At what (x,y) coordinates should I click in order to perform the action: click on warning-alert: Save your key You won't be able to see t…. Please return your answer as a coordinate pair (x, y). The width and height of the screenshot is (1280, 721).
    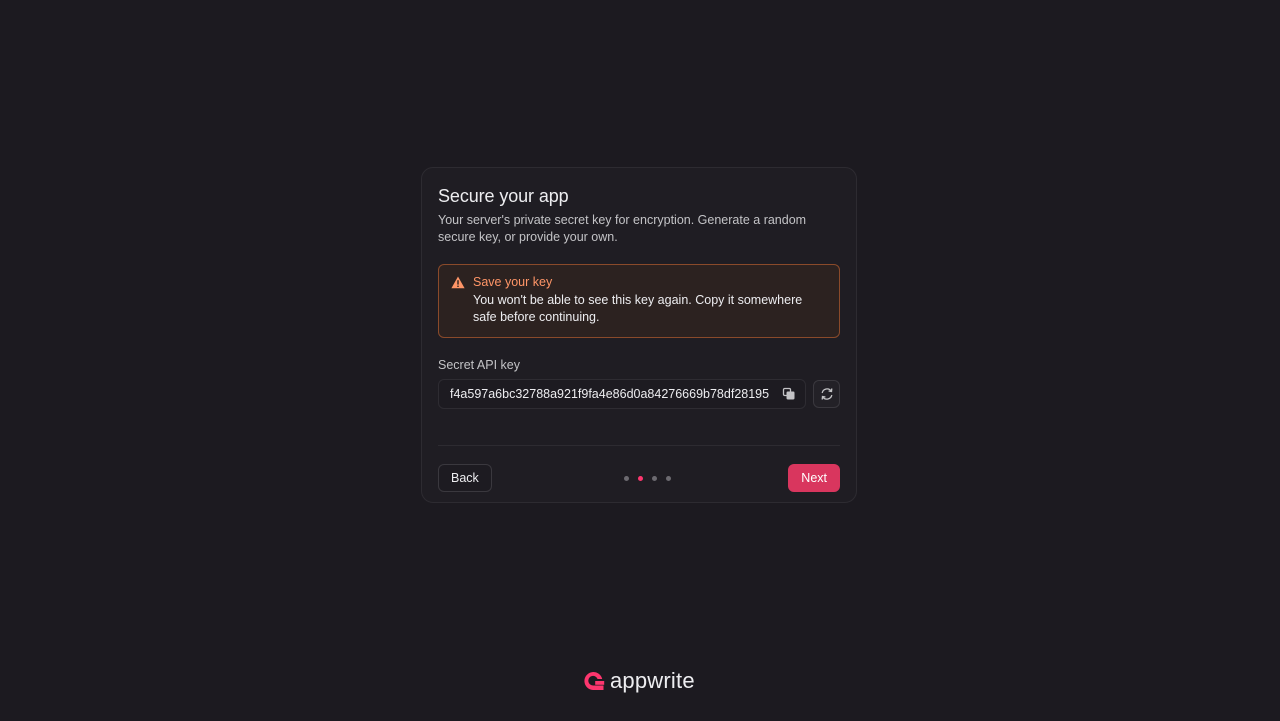
    Looking at the image, I should click on (639, 301).